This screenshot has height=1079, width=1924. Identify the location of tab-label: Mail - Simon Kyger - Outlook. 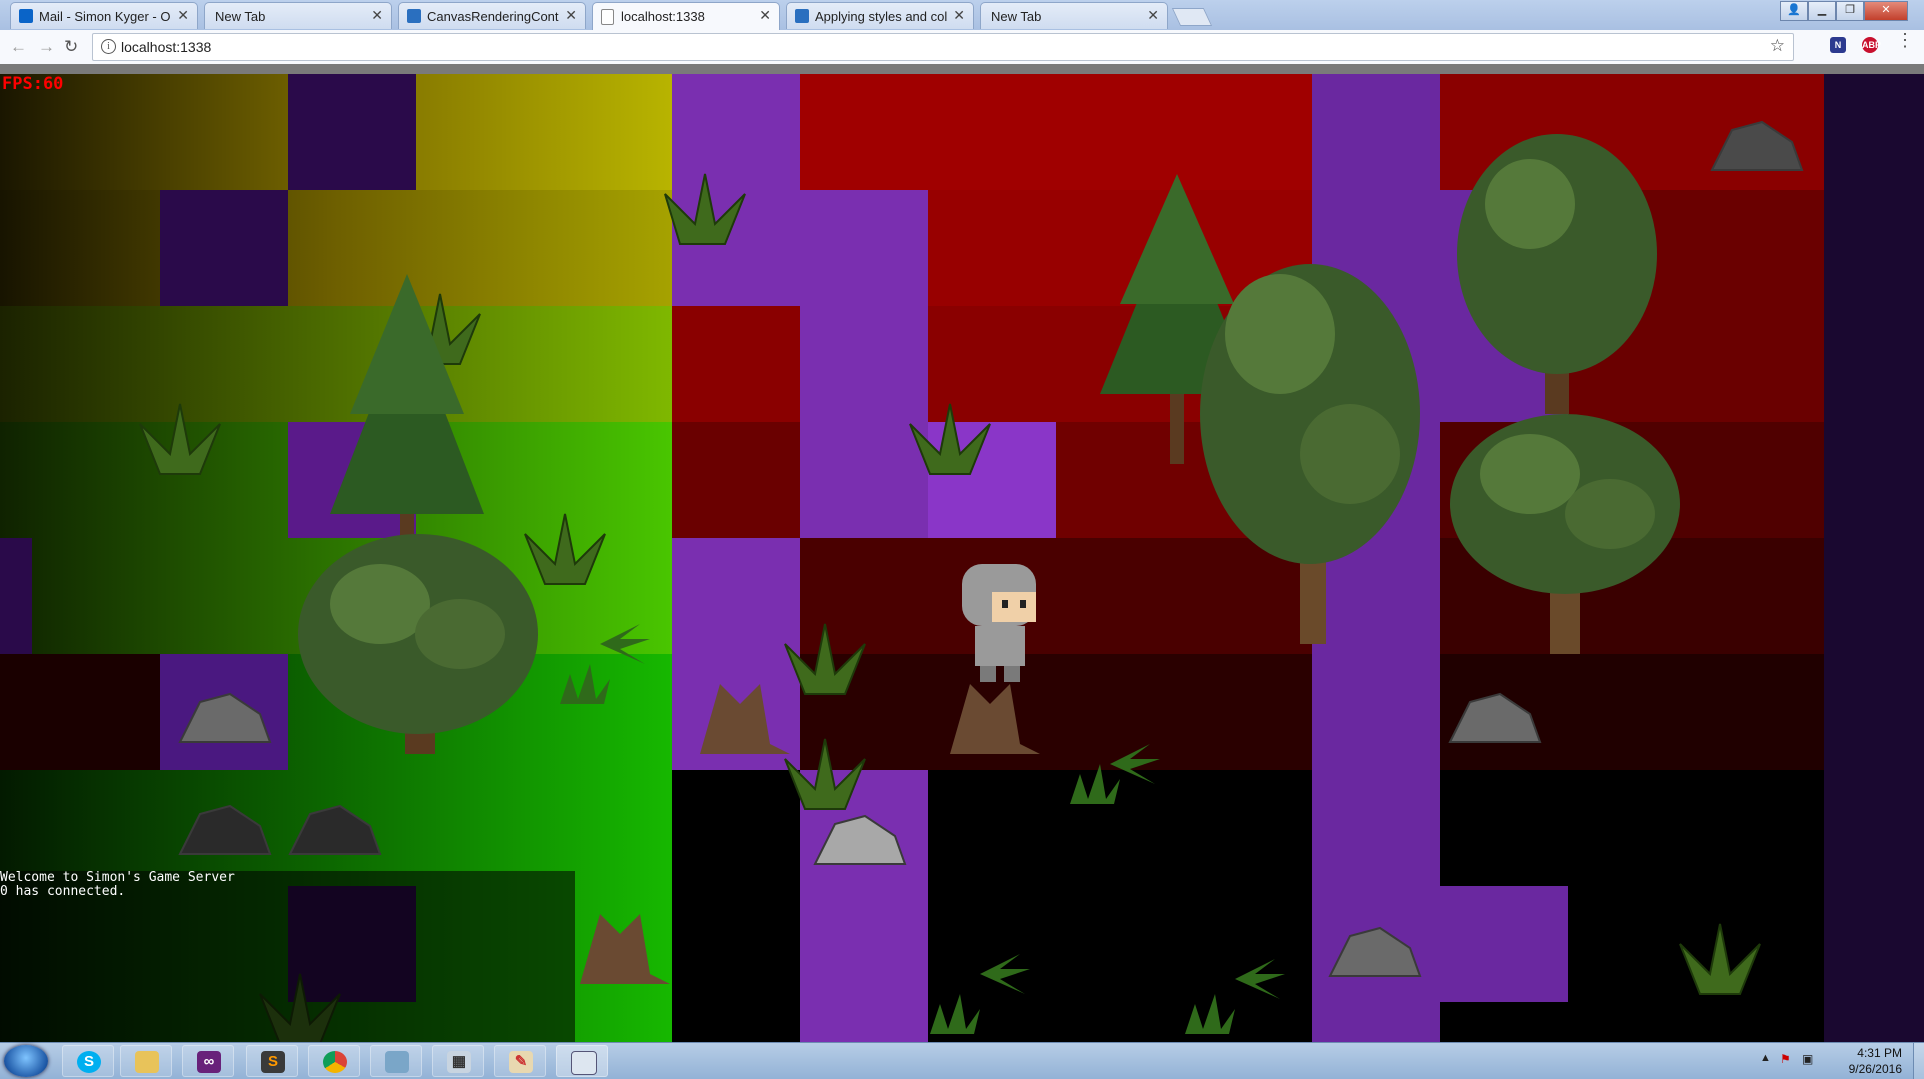
(105, 16).